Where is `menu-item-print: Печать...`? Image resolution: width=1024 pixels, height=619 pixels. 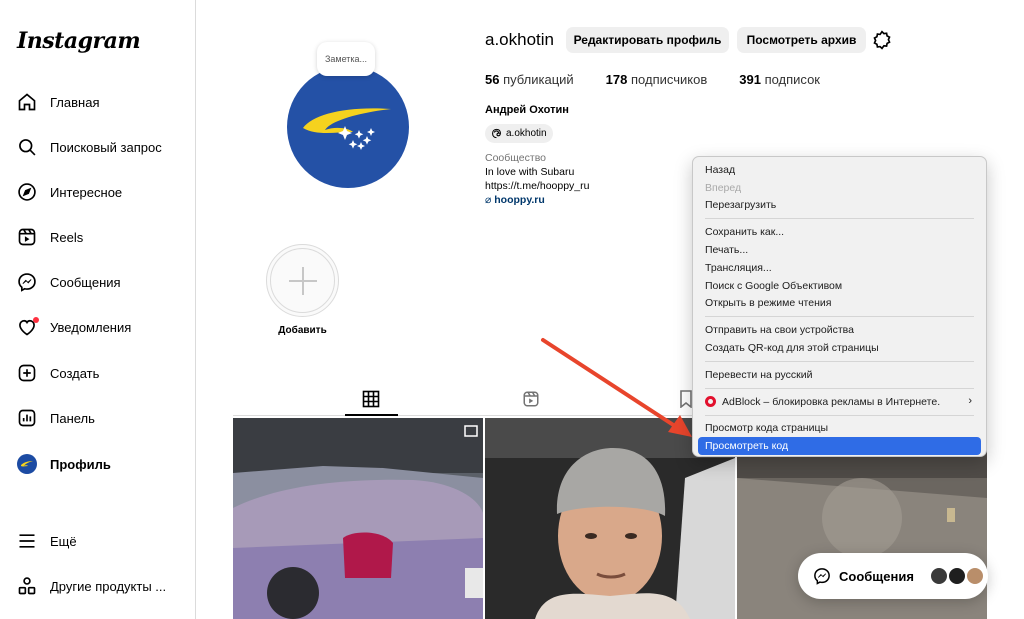 menu-item-print: Печать... is located at coordinates (839, 250).